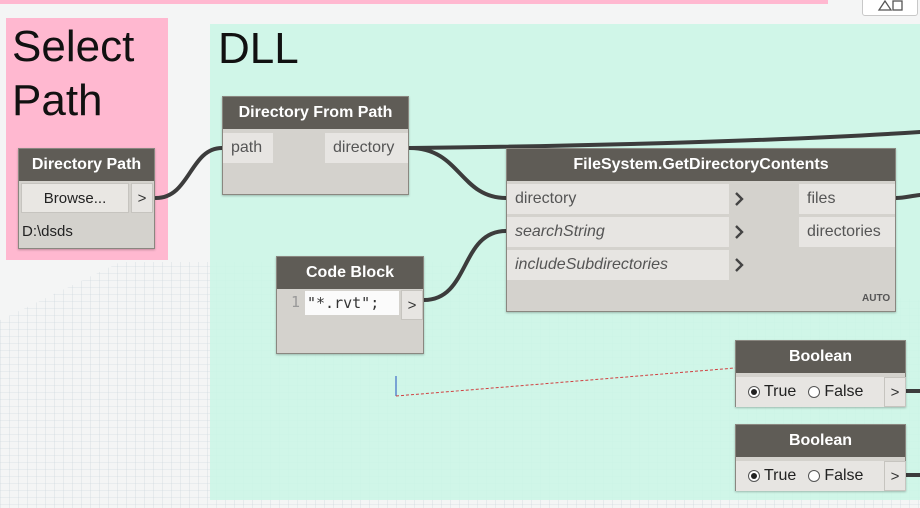 Image resolution: width=920 pixels, height=508 pixels. What do you see at coordinates (248, 148) in the screenshot?
I see `input-port-path: path` at bounding box center [248, 148].